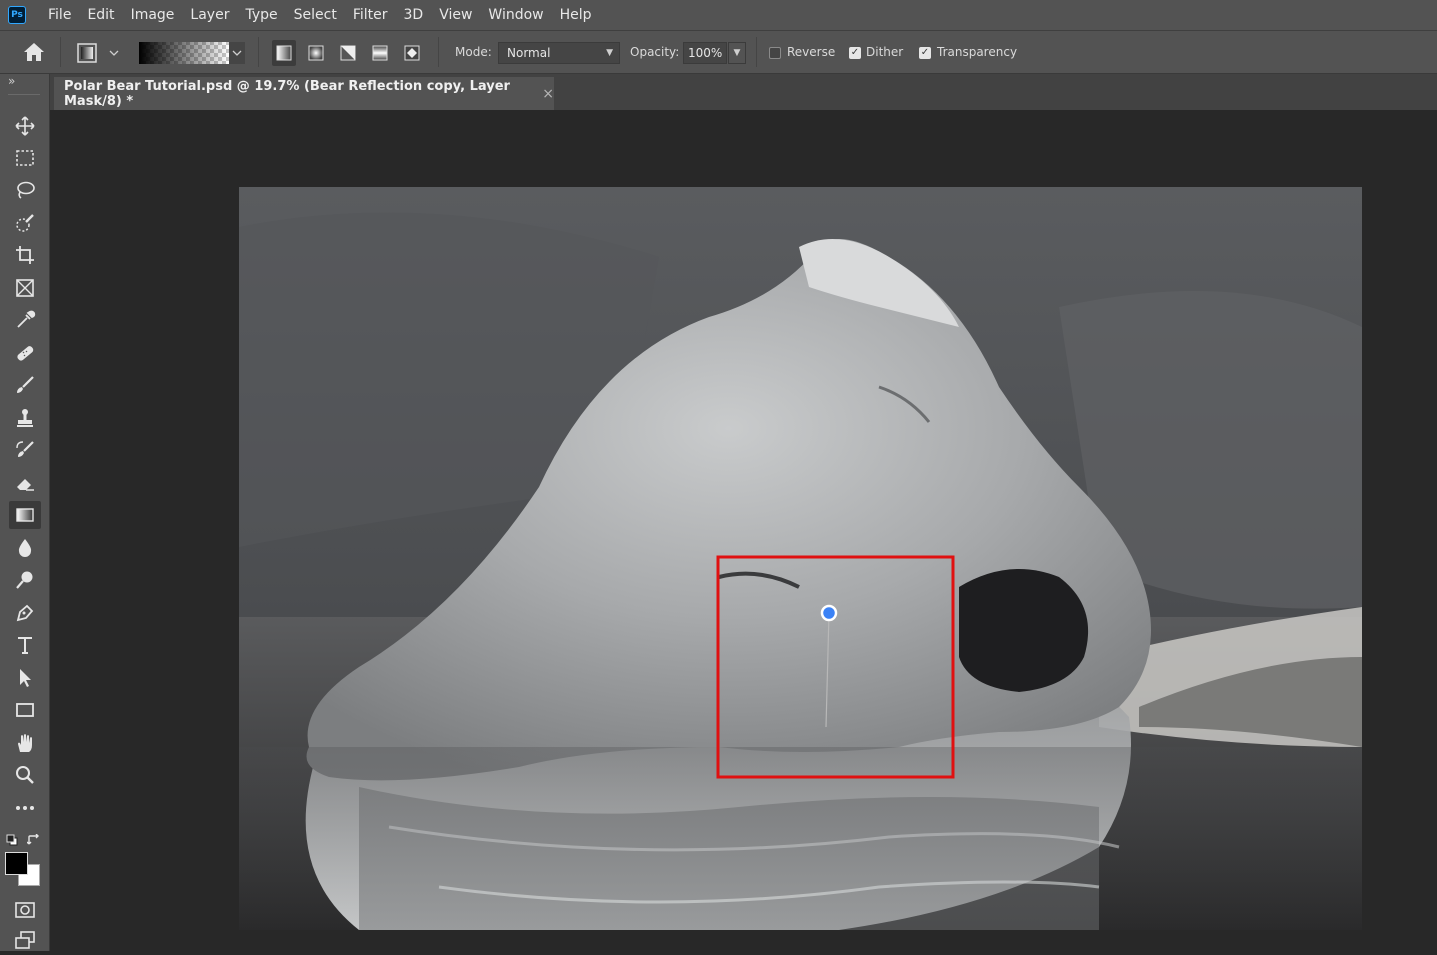  Describe the element at coordinates (455, 15) in the screenshot. I see `menu-view: View` at that location.